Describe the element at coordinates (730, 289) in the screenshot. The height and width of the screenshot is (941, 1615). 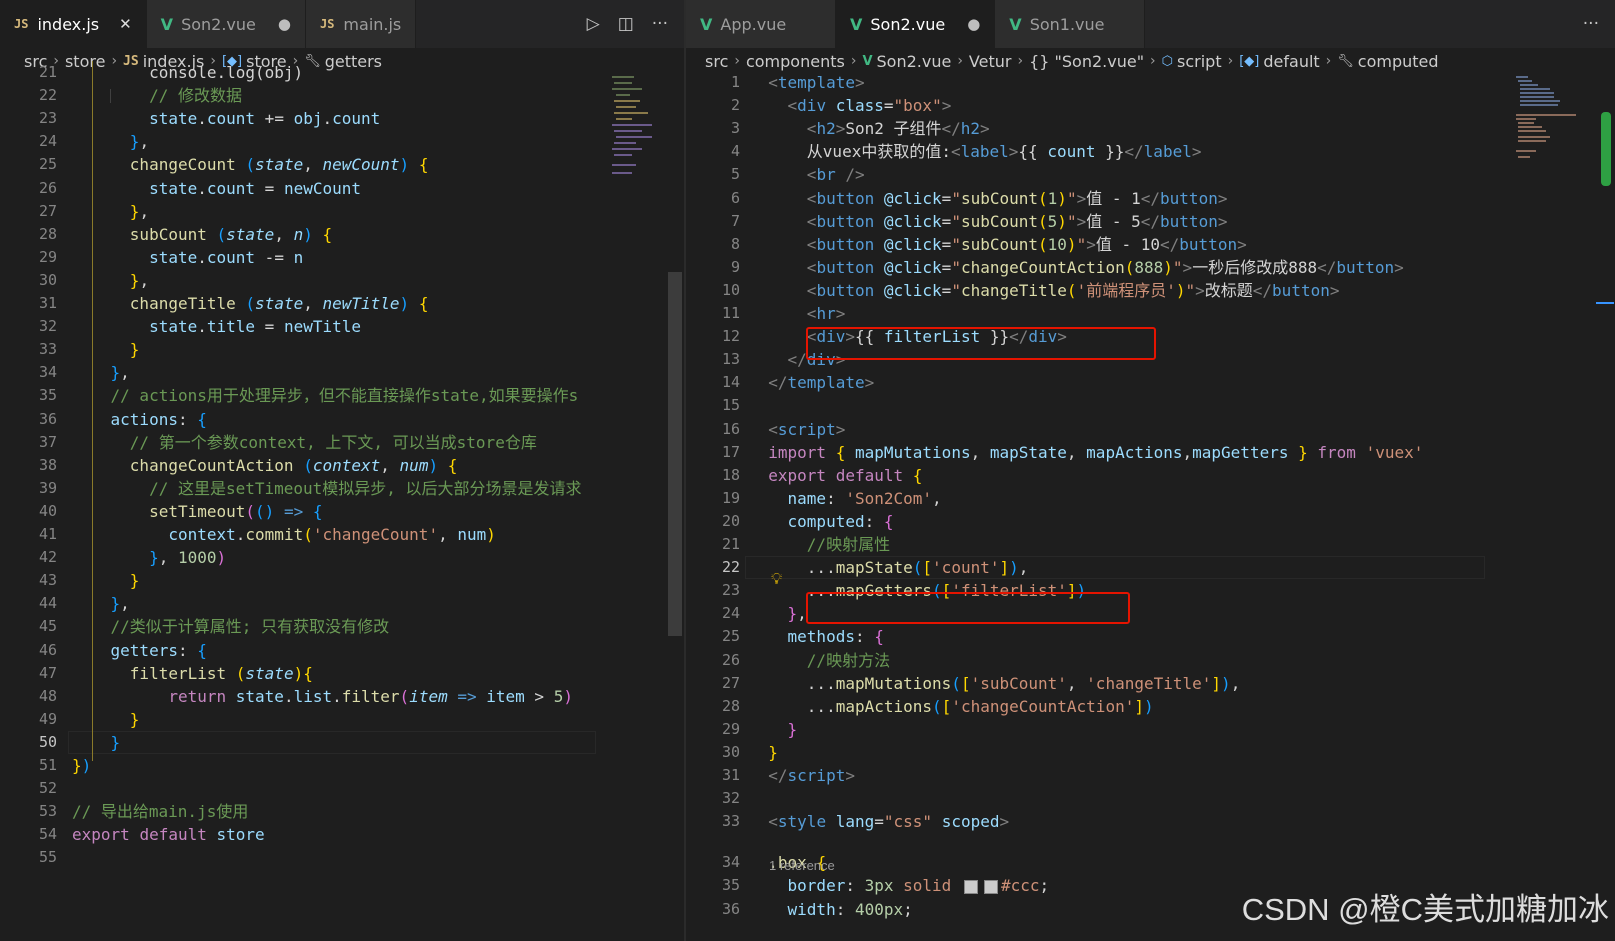
I see `line-number: 10` at that location.